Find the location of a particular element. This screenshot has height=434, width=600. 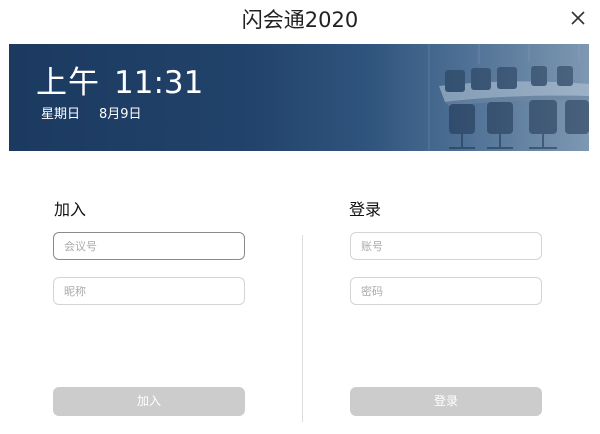

password-placeholder: 密码 is located at coordinates (372, 291).